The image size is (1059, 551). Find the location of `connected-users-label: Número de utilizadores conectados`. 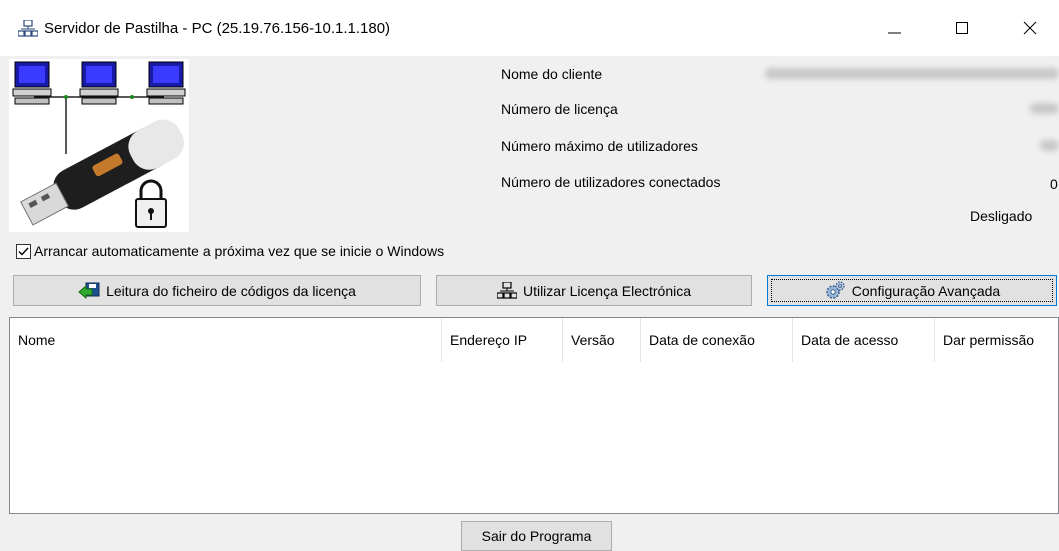

connected-users-label: Número de utilizadores conectados is located at coordinates (611, 182).